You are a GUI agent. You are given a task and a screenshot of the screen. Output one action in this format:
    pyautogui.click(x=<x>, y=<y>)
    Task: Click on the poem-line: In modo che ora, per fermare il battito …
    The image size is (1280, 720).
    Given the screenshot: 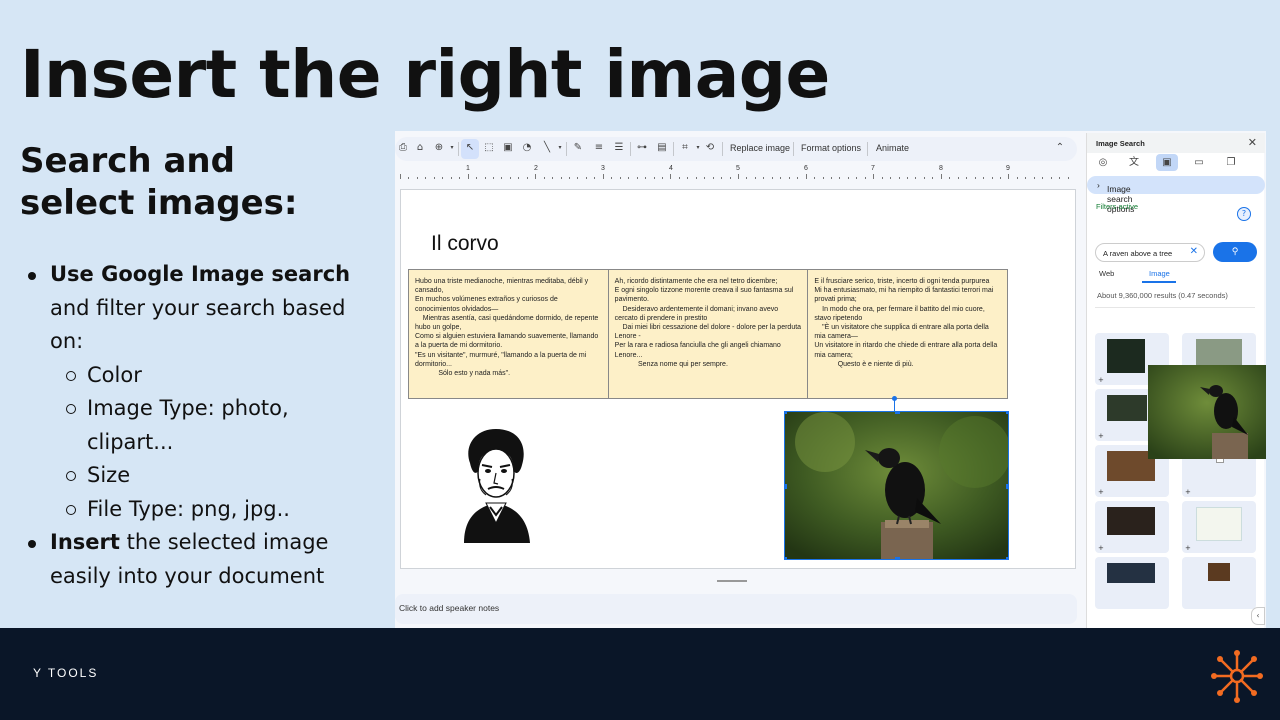 What is the action you would take?
    pyautogui.click(x=900, y=313)
    